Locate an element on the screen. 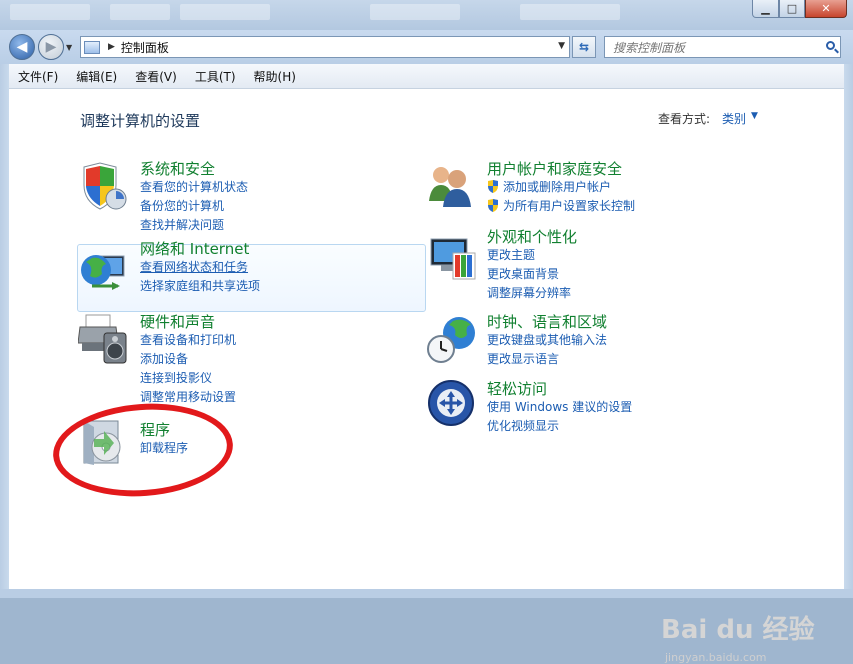 This screenshot has width=853, height=664. recent-pages-dropdown: ▼ is located at coordinates (69, 47).